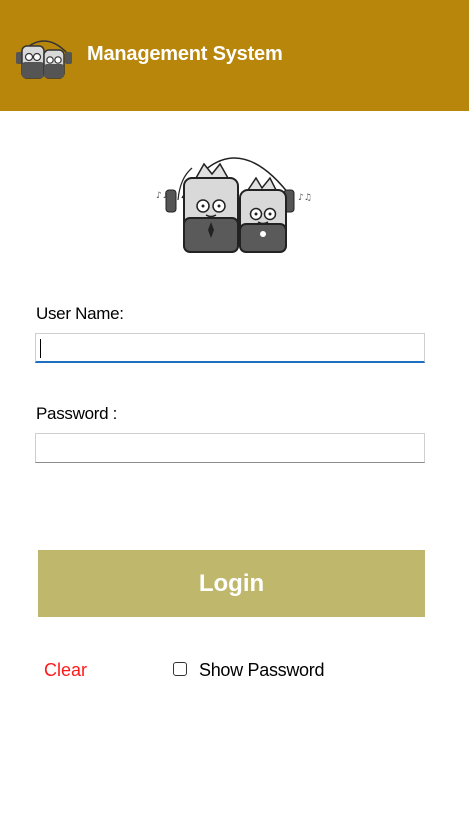 The width and height of the screenshot is (469, 814). Describe the element at coordinates (40, 348) in the screenshot. I see `text-caret` at that location.